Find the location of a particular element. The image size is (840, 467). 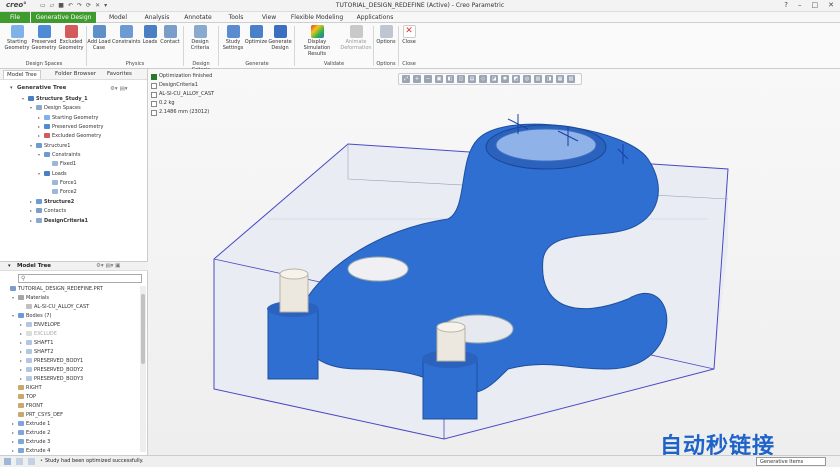

display-simulation-results-button: Display Simulation Results is located at coordinates (317, 41).